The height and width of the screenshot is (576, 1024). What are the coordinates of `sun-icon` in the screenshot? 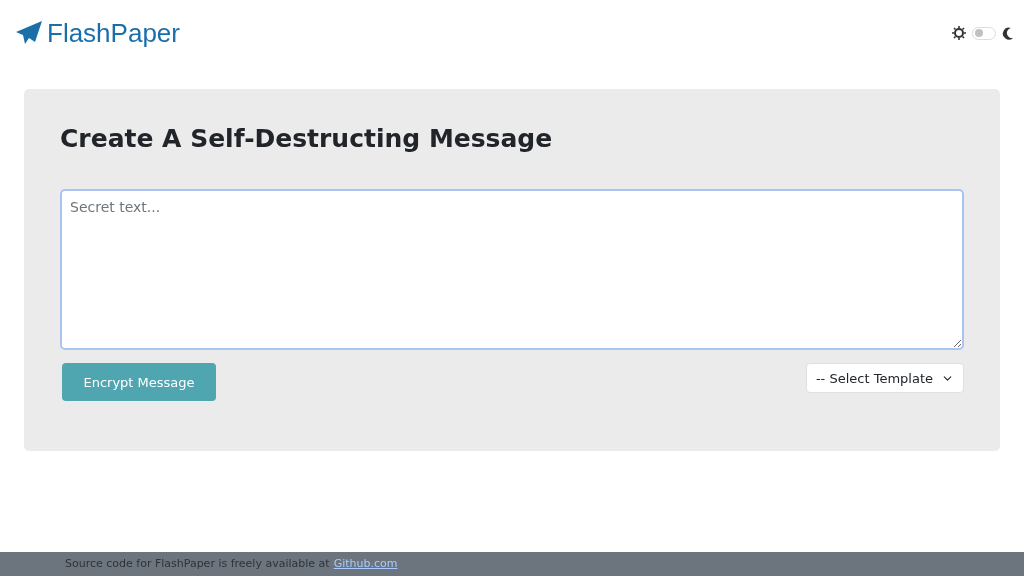 It's located at (959, 33).